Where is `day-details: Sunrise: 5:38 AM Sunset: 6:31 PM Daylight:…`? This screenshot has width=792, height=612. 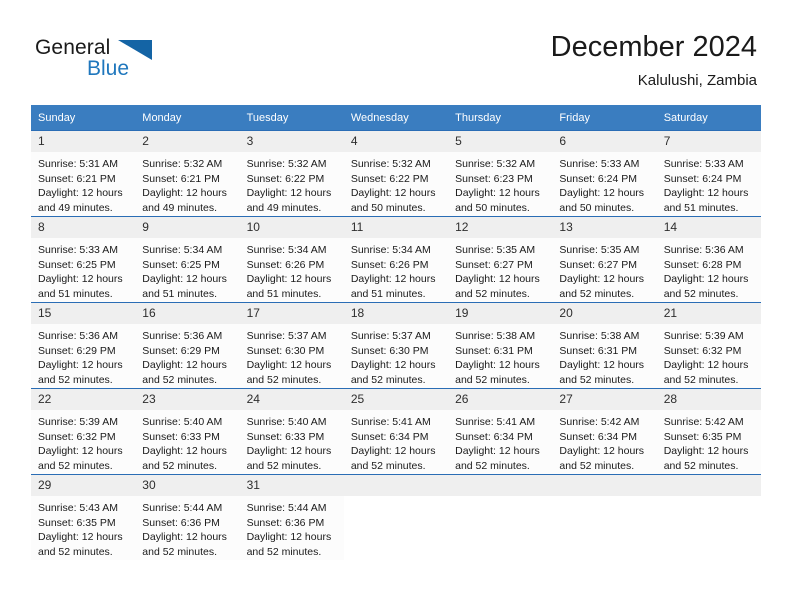
day-details: Sunrise: 5:38 AM Sunset: 6:31 PM Daylight:… is located at coordinates (604, 355).